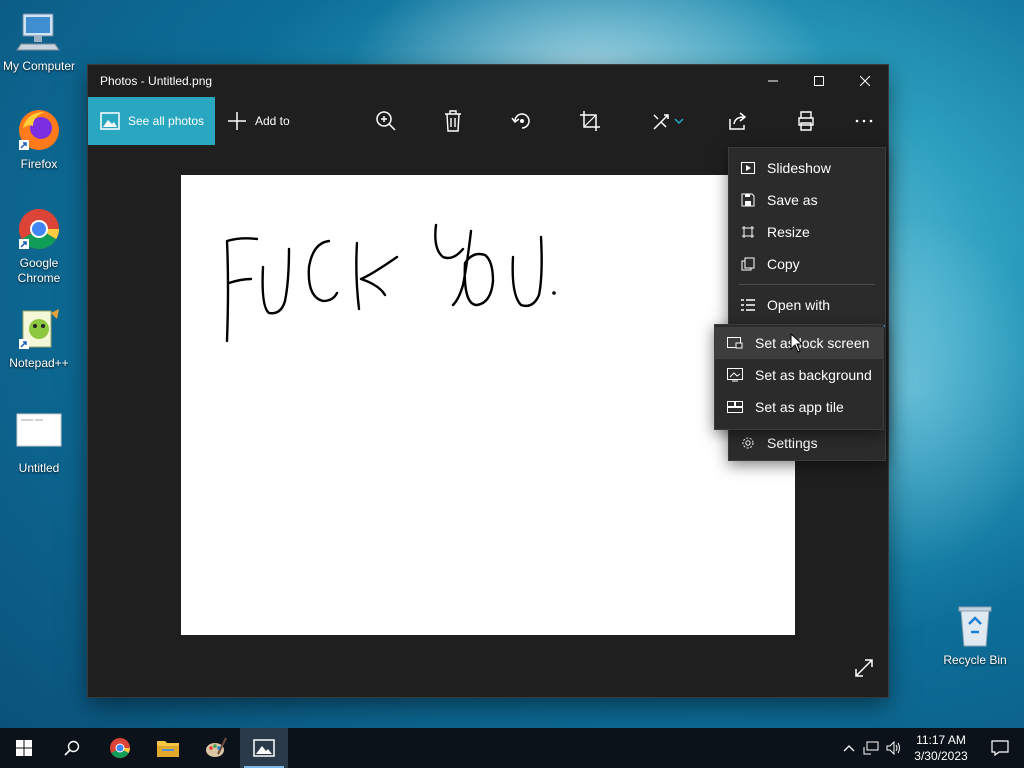 This screenshot has width=1024, height=768. I want to click on clock-date: 3/30/2023, so click(941, 756).